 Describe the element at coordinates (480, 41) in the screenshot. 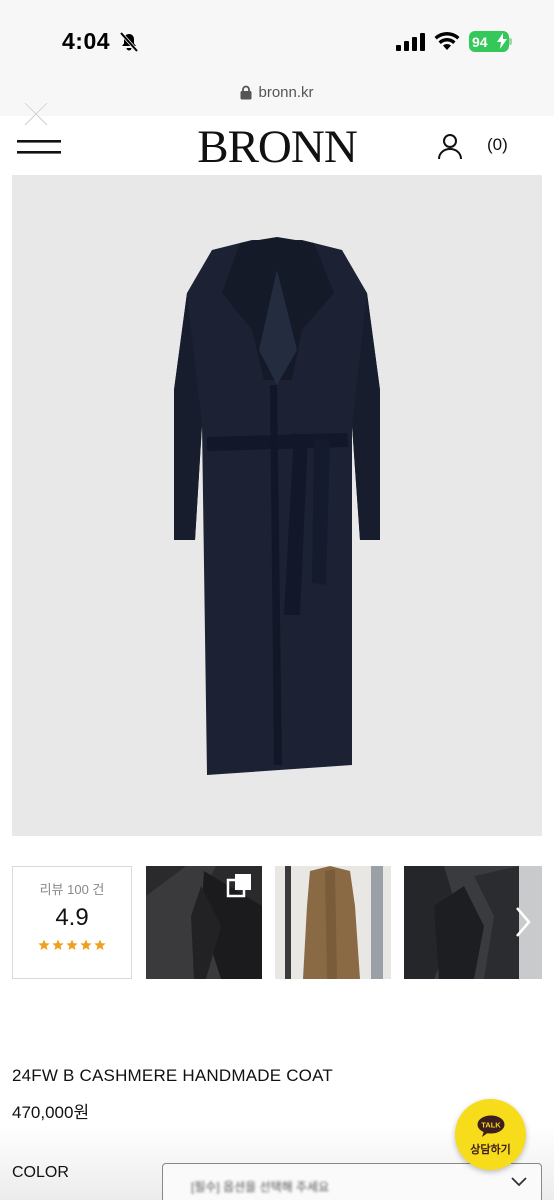

I see `battery-level: 94` at that location.